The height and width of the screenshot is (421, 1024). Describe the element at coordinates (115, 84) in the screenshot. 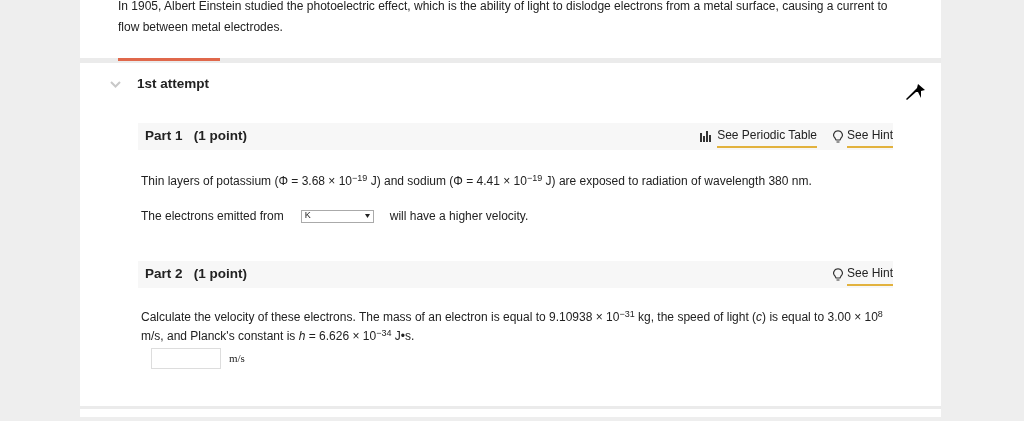

I see `chevron-icon` at that location.